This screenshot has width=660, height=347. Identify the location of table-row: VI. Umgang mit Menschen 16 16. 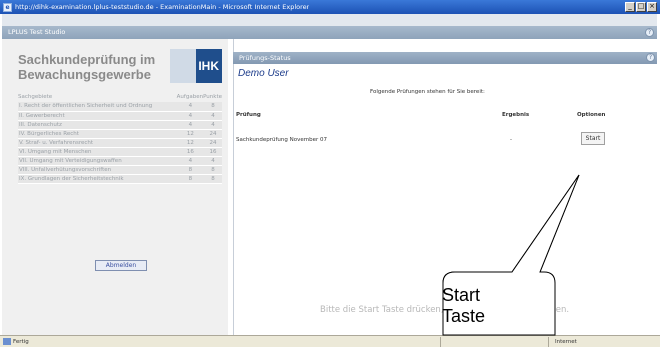
(120, 152).